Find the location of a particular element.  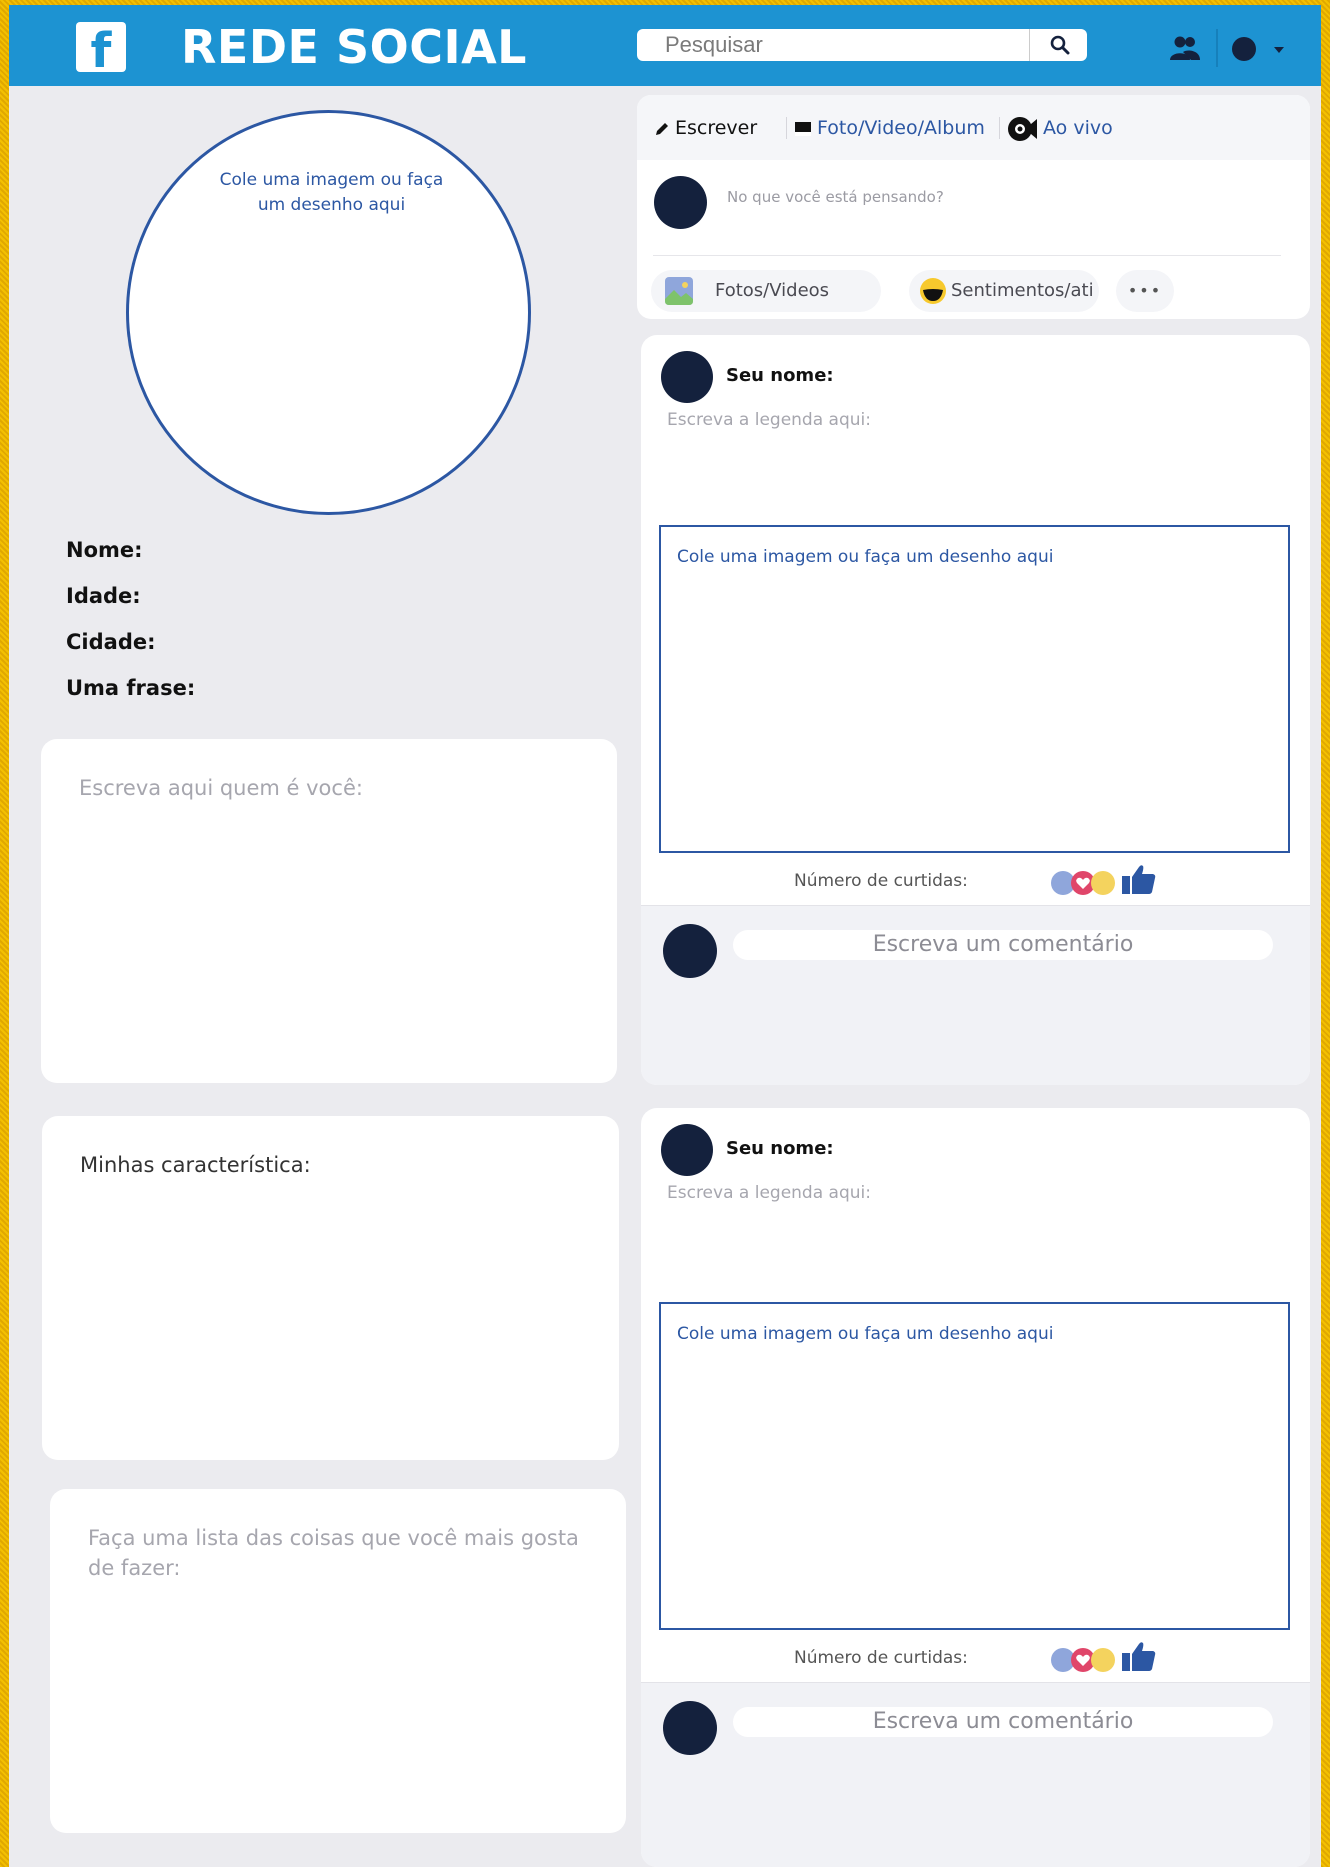

search-button is located at coordinates (1058, 45).